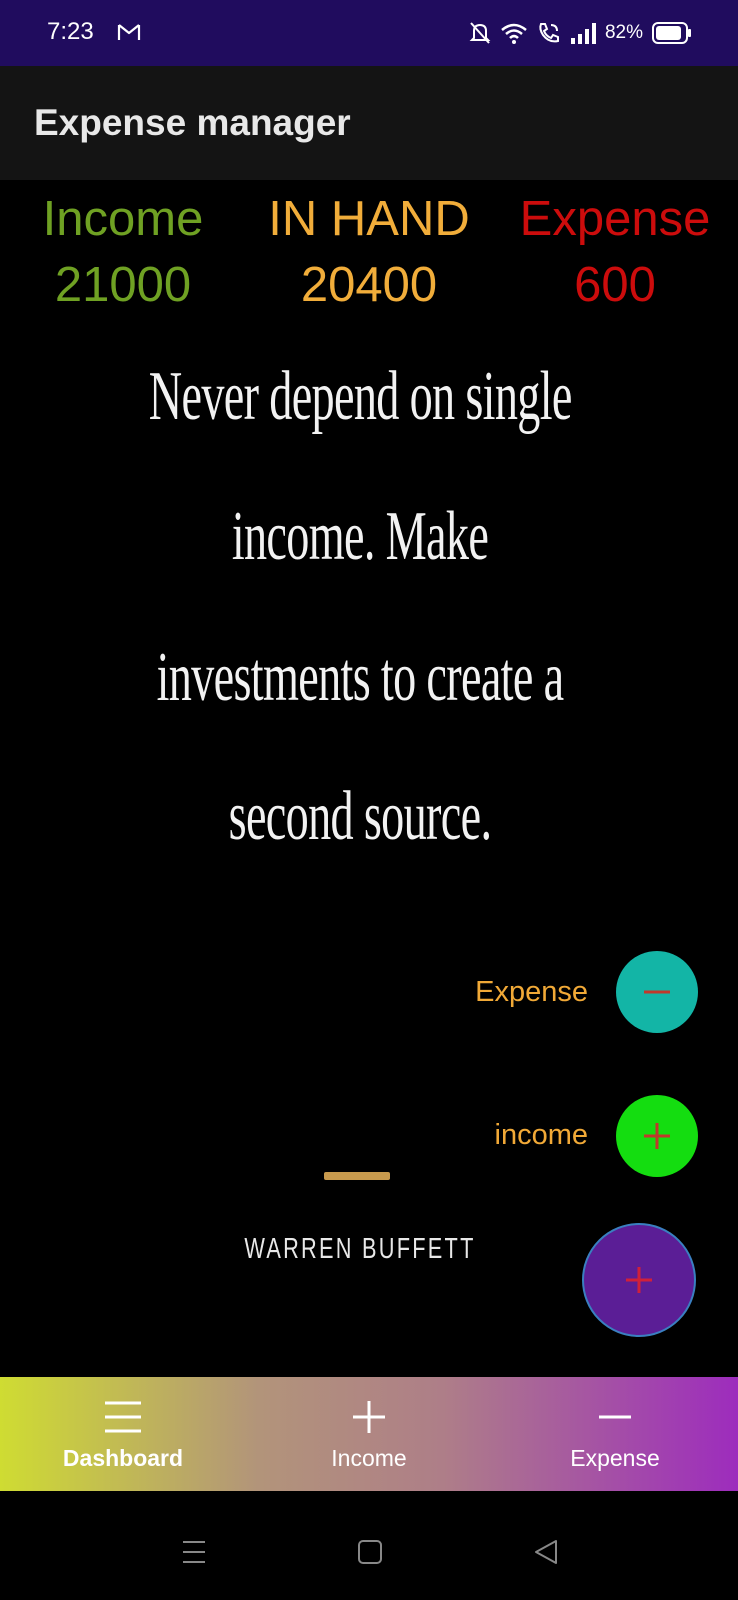  What do you see at coordinates (615, 219) in the screenshot?
I see `expense-summary-label: Expense` at bounding box center [615, 219].